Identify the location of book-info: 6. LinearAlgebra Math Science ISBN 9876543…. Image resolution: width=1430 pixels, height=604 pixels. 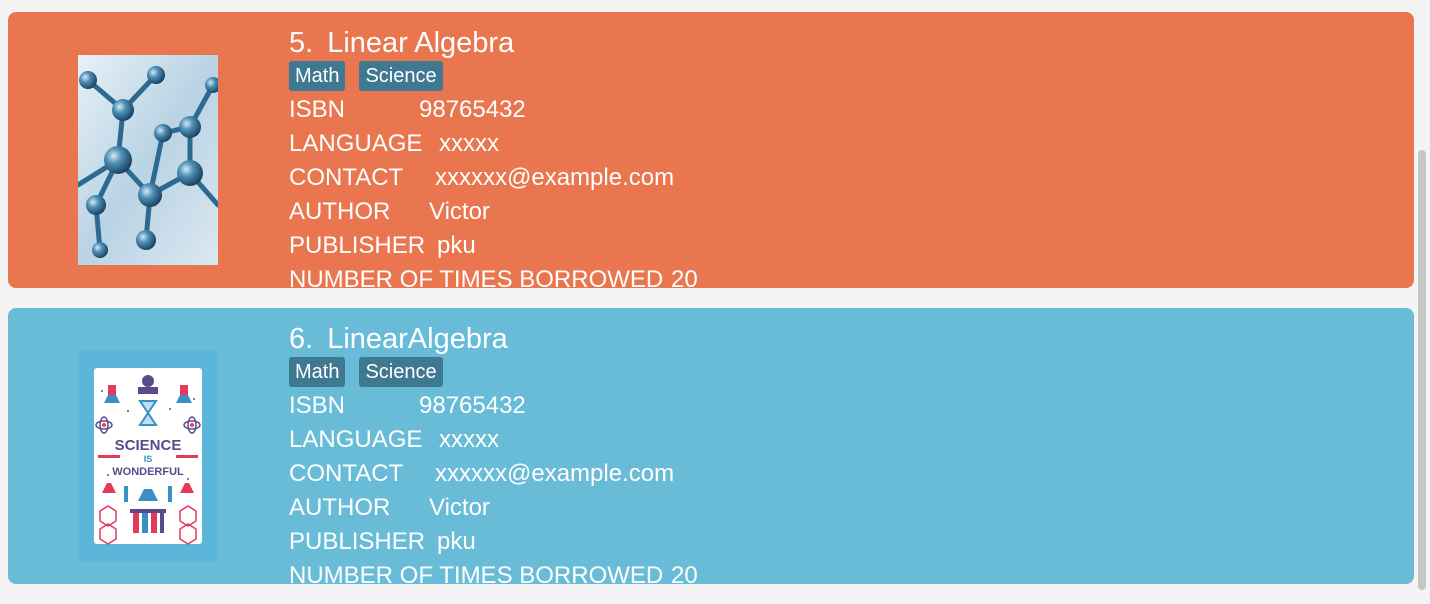
(493, 453).